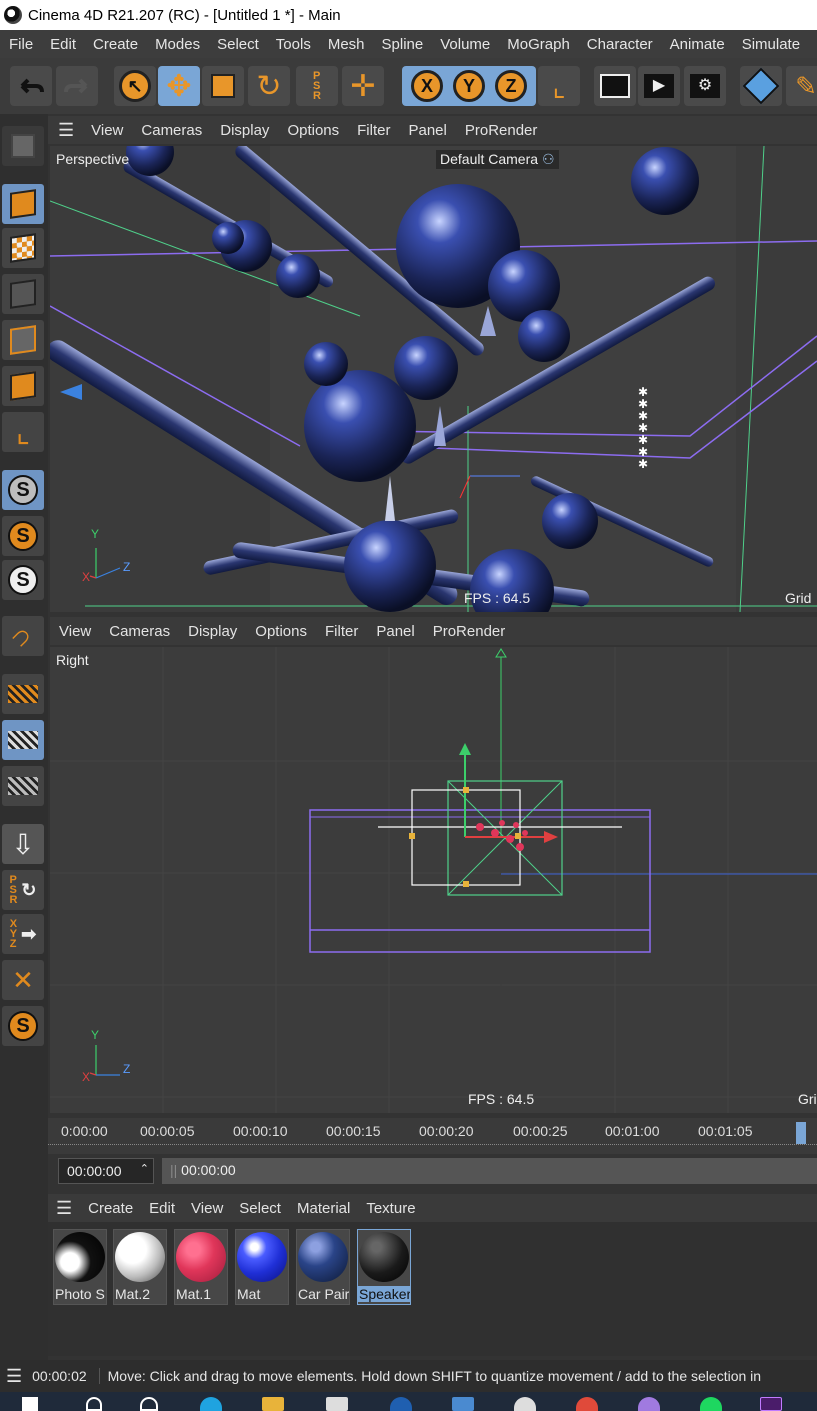 The width and height of the screenshot is (817, 1411). Describe the element at coordinates (23, 1026) in the screenshot. I see `substance-button: S` at that location.